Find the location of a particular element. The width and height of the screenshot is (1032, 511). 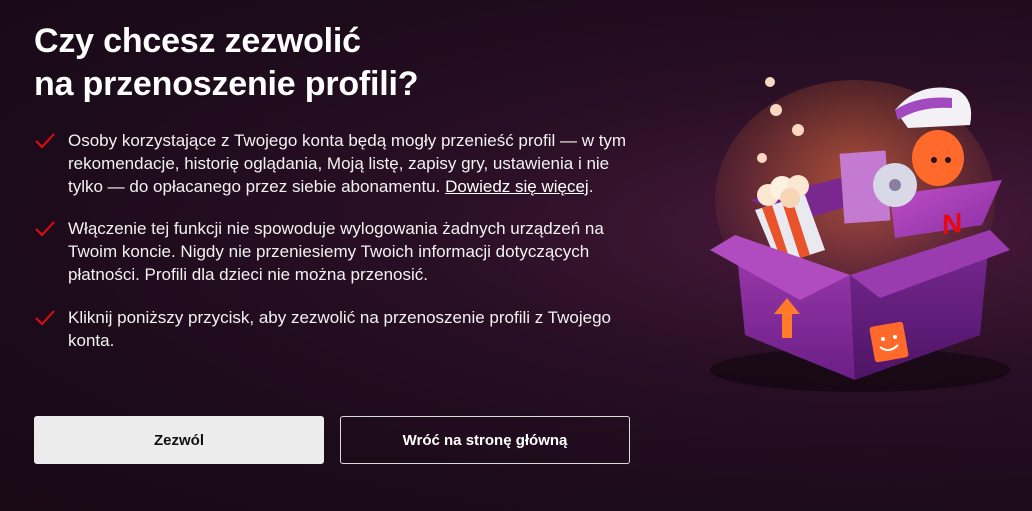

page-title-line-2: na przenoszenie profili? is located at coordinates (226, 84).